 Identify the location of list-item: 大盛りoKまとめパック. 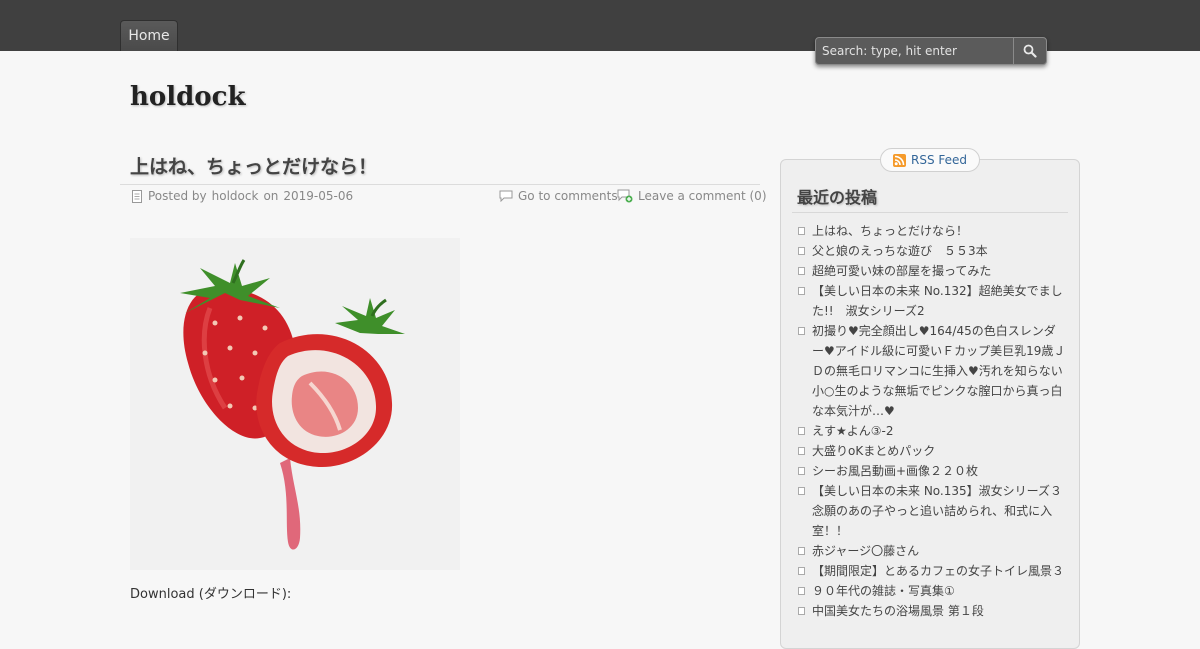
(931, 451).